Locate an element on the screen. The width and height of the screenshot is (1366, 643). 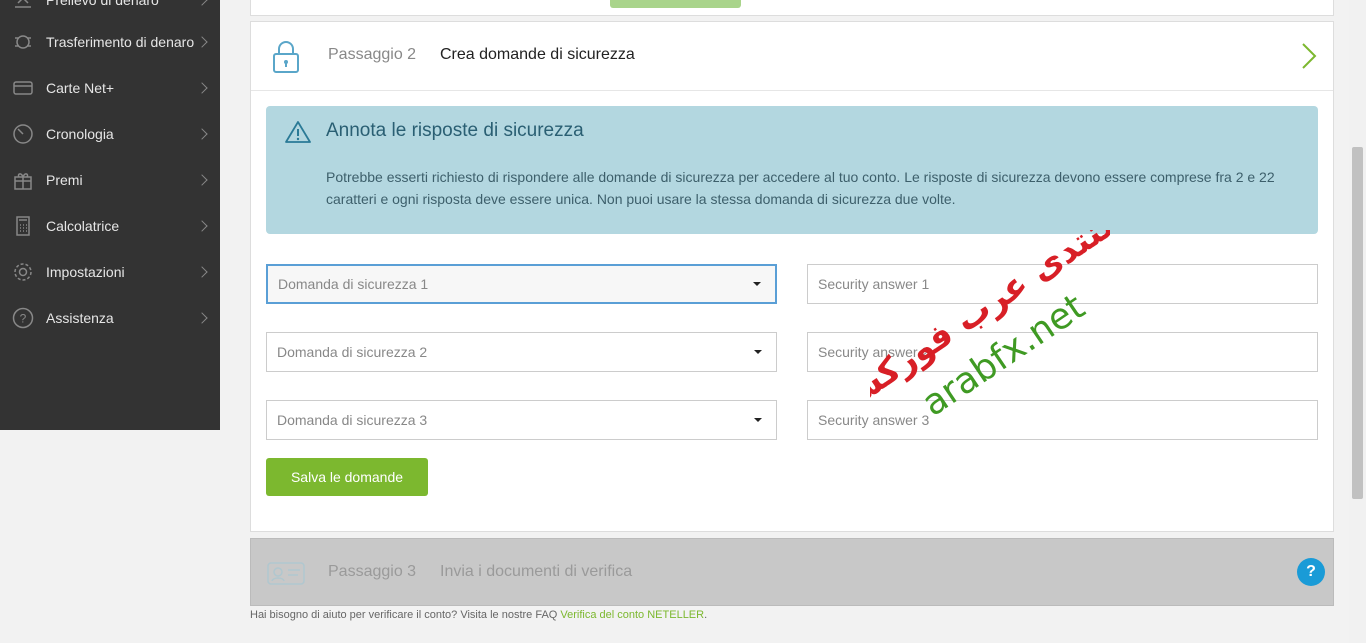
help-icon: ? is located at coordinates (23, 318).